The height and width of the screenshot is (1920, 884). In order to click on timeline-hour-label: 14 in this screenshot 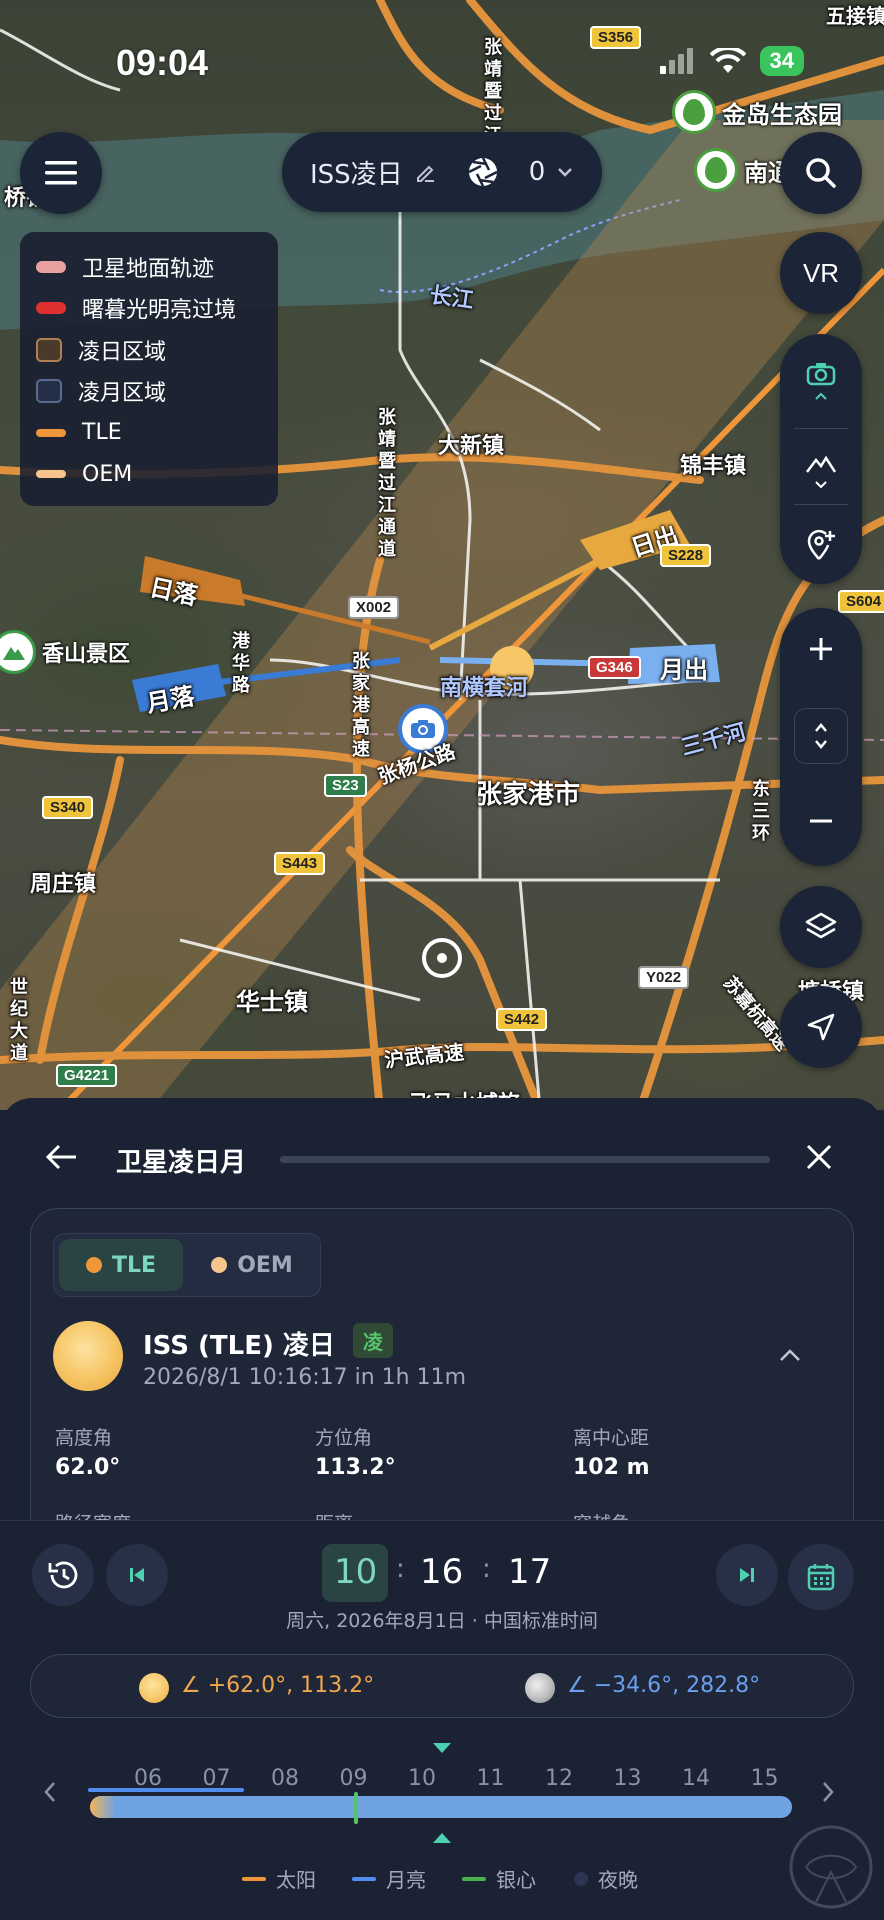, I will do `click(696, 1778)`.